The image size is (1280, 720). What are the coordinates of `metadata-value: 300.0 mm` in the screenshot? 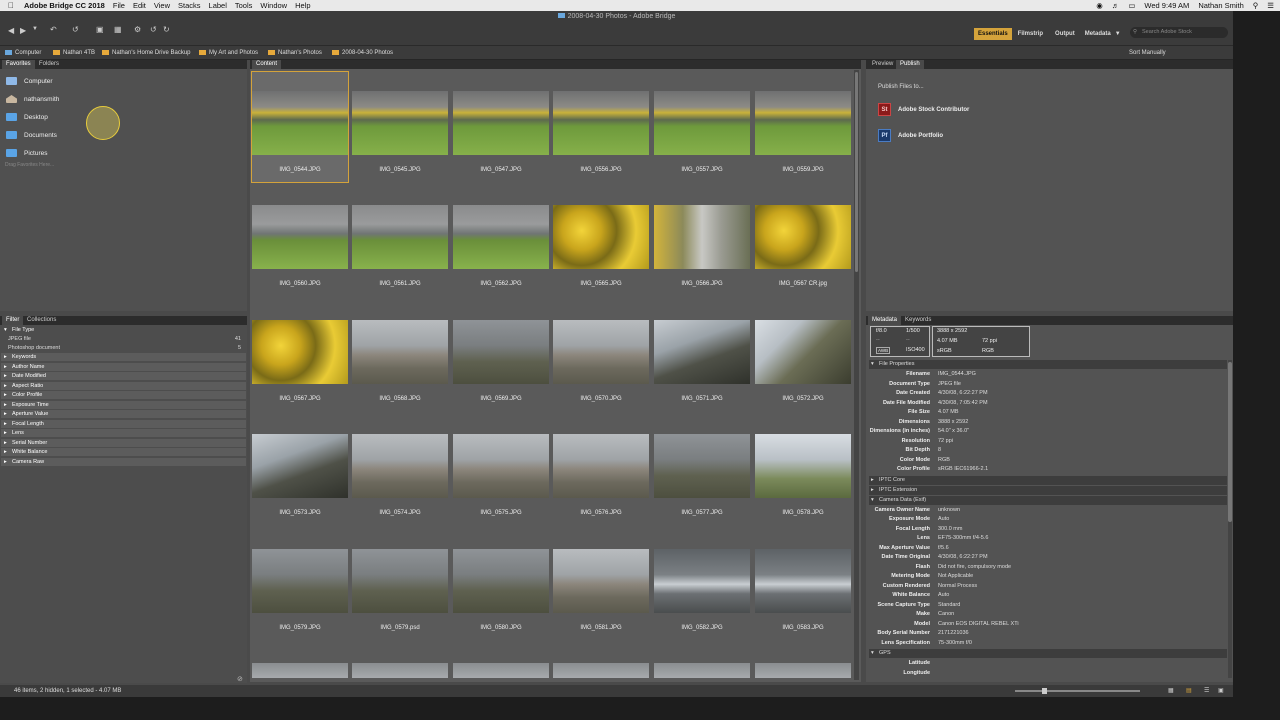 It's located at (950, 530).